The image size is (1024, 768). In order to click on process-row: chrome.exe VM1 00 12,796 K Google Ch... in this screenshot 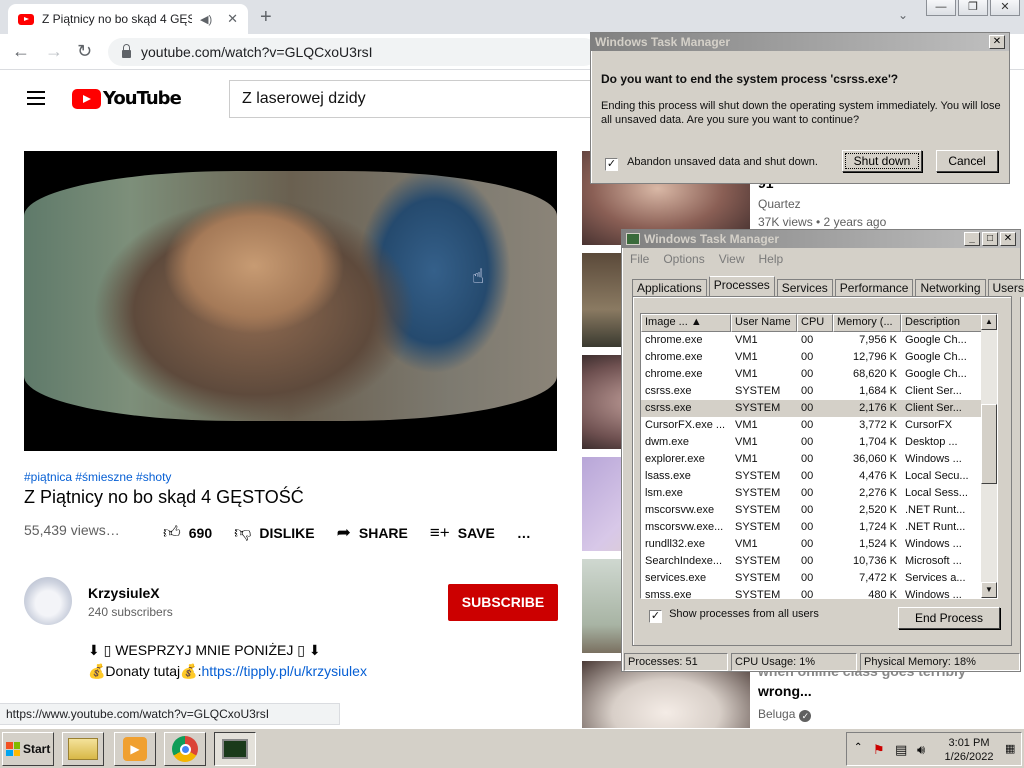, I will do `click(819, 357)`.